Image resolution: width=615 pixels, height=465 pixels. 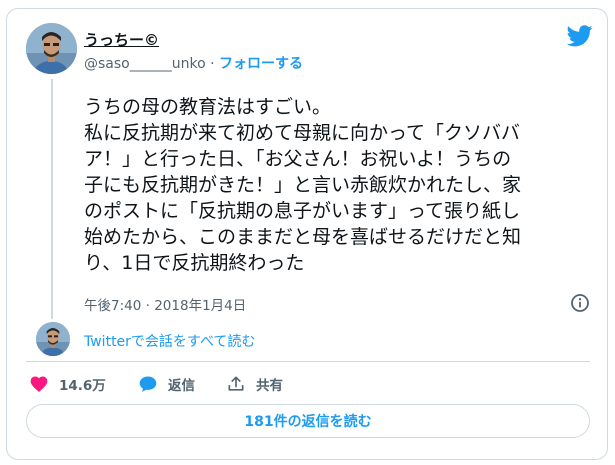 What do you see at coordinates (308, 361) in the screenshot?
I see `divider` at bounding box center [308, 361].